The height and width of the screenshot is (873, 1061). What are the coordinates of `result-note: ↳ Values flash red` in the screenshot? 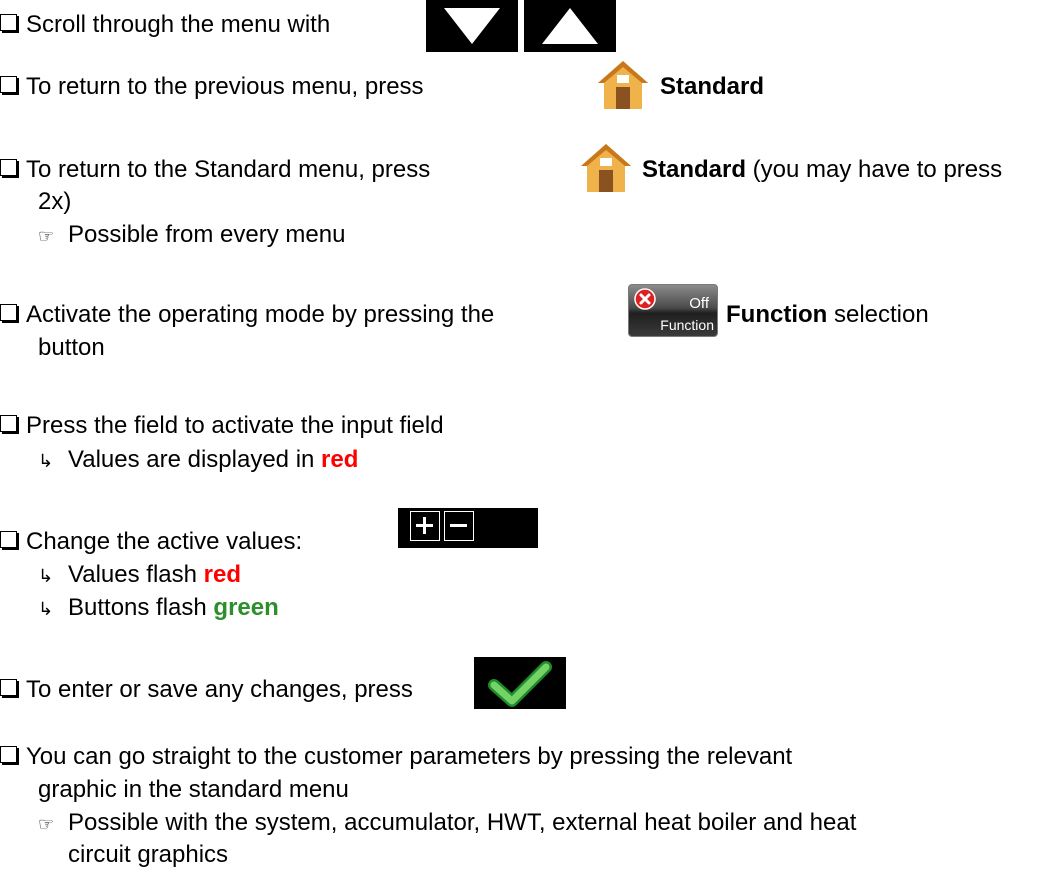 It's located at (139, 576).